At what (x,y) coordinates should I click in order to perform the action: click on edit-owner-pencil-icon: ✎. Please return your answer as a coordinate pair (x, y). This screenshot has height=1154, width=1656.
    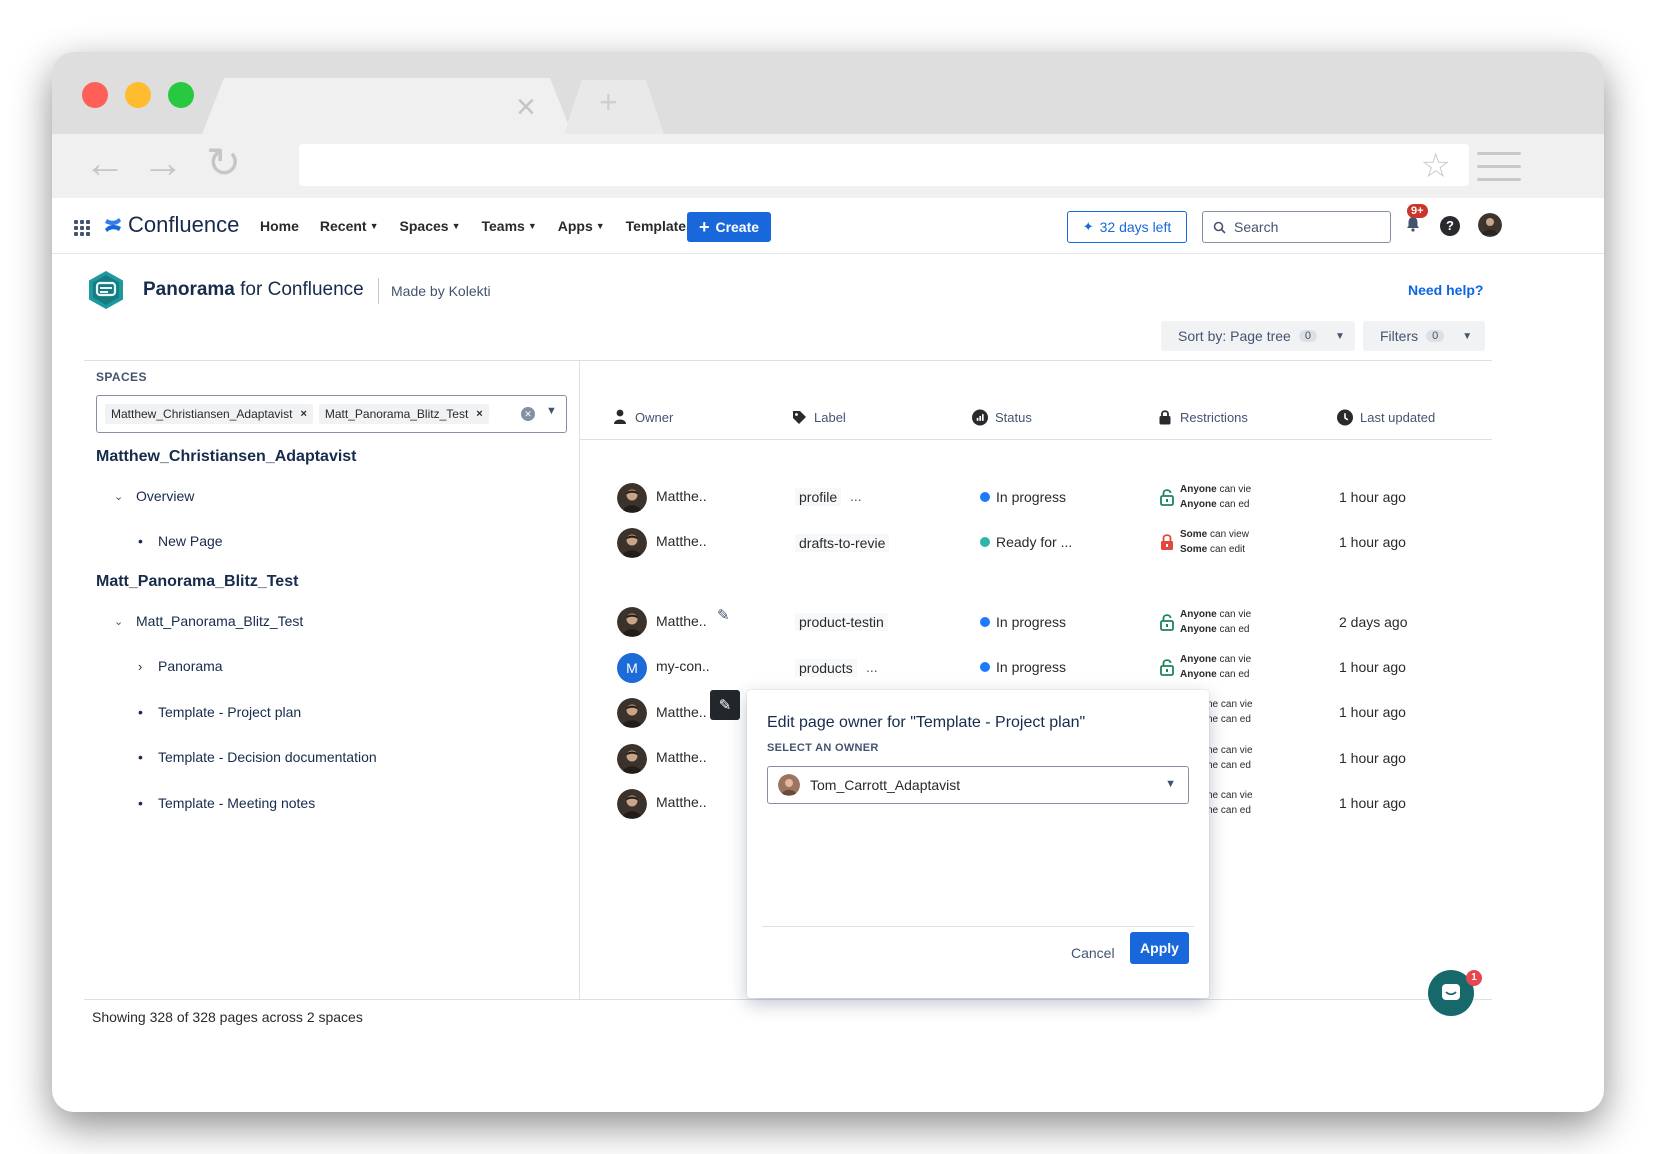
    Looking at the image, I should click on (723, 615).